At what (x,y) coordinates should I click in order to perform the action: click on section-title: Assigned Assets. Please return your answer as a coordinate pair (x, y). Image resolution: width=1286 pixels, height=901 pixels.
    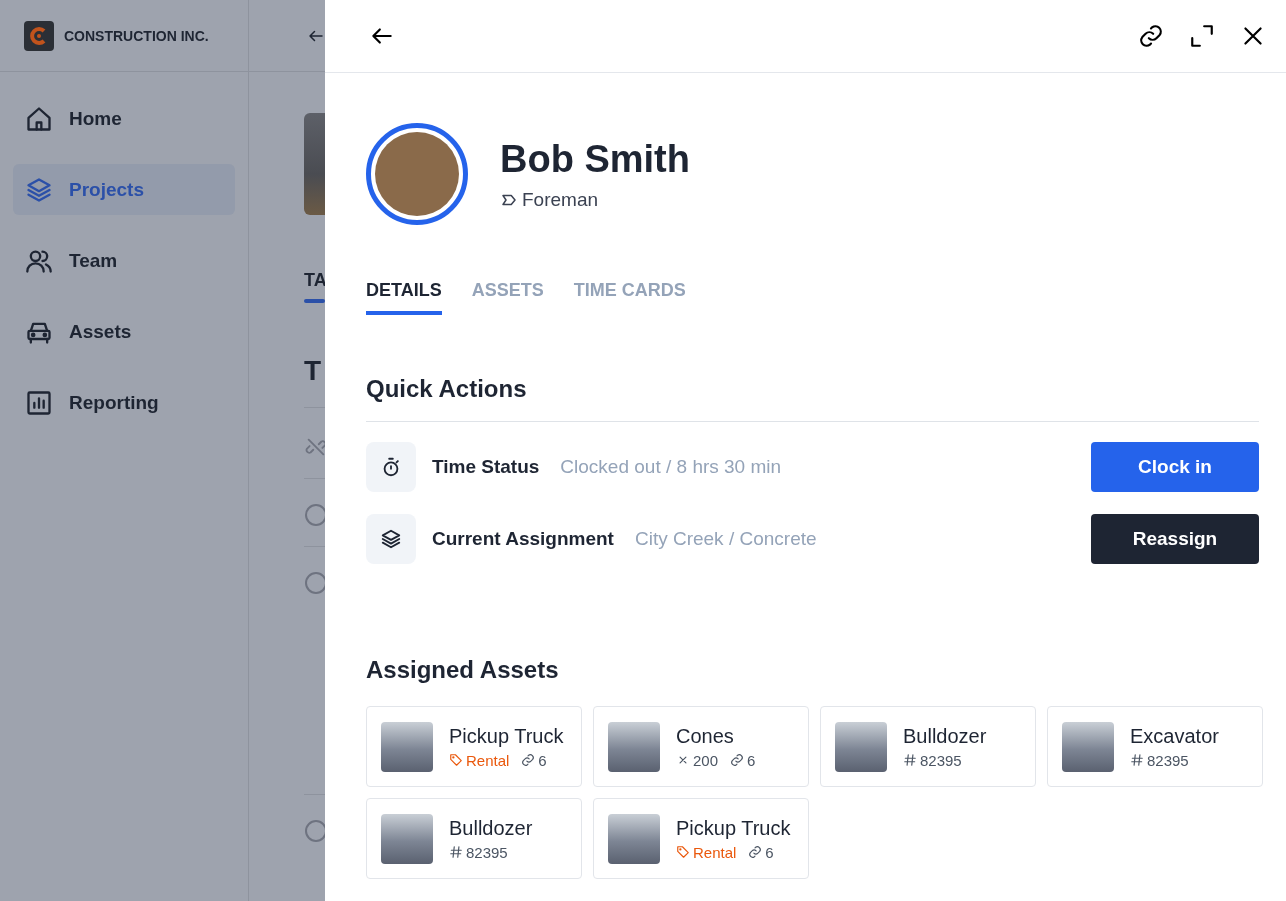
    Looking at the image, I should click on (463, 670).